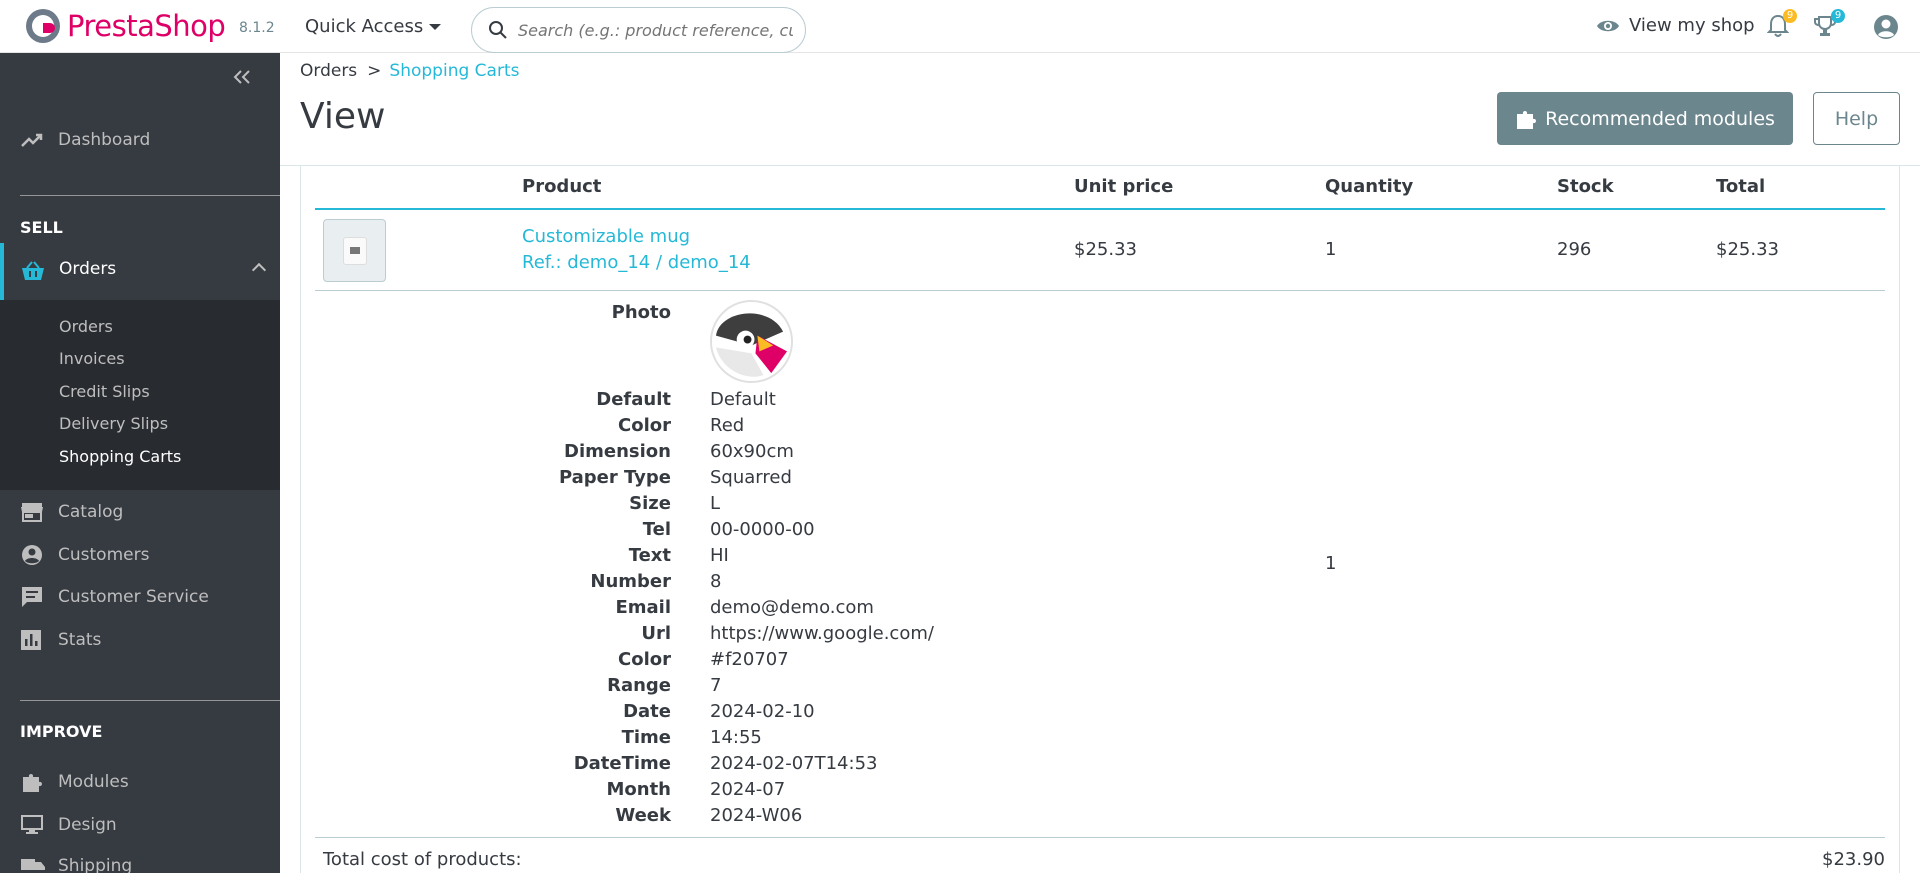  I want to click on double-chevron-left-icon, so click(241, 77).